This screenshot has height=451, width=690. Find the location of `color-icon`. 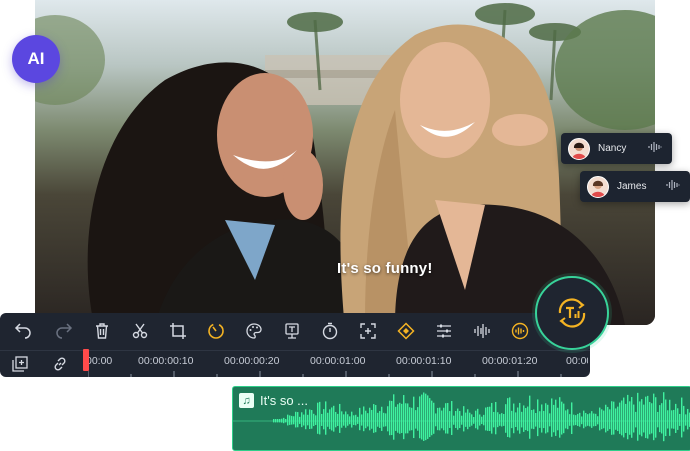

color-icon is located at coordinates (254, 331).